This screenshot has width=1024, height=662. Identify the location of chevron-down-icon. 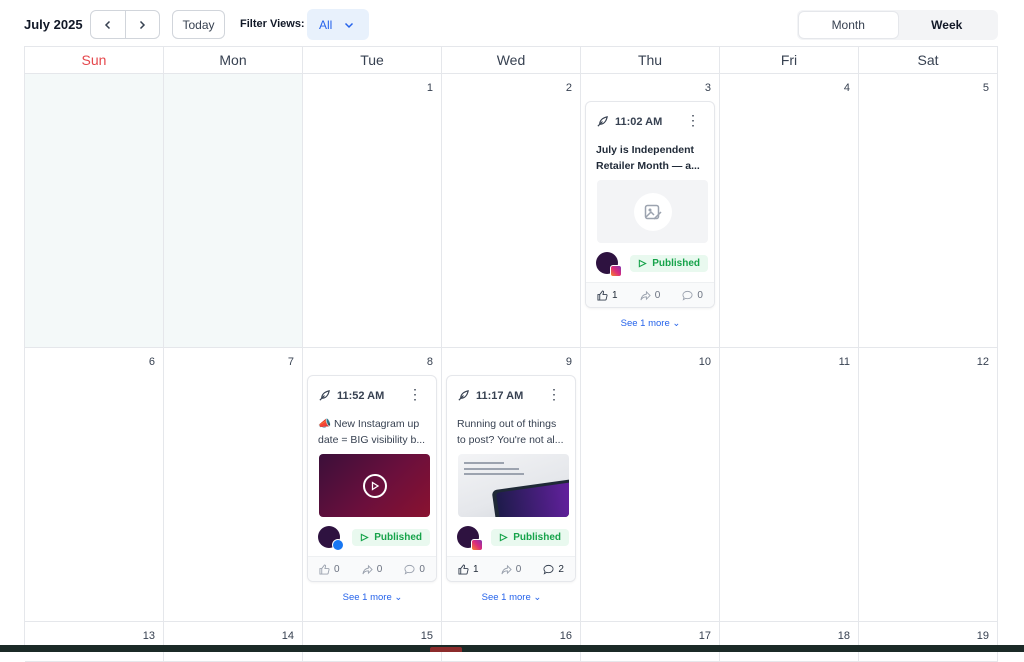
(349, 25).